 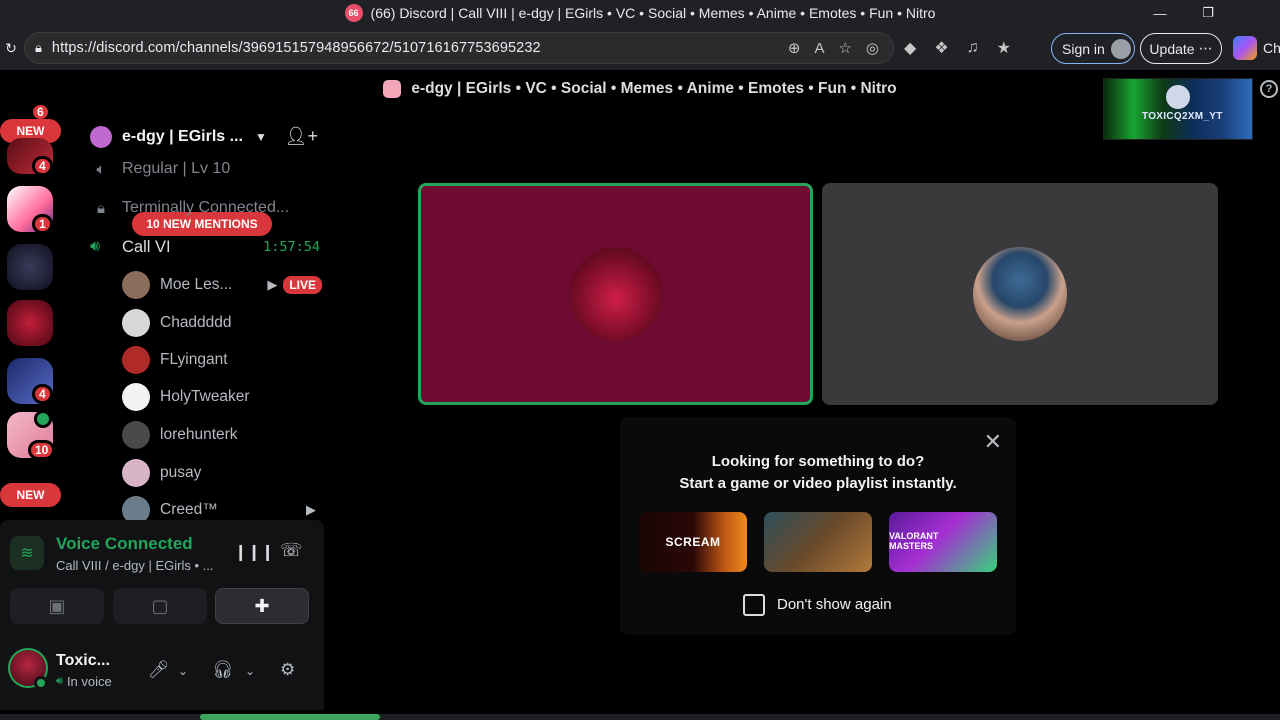 I want to click on camera-off-icon: ▣, so click(x=57, y=605).